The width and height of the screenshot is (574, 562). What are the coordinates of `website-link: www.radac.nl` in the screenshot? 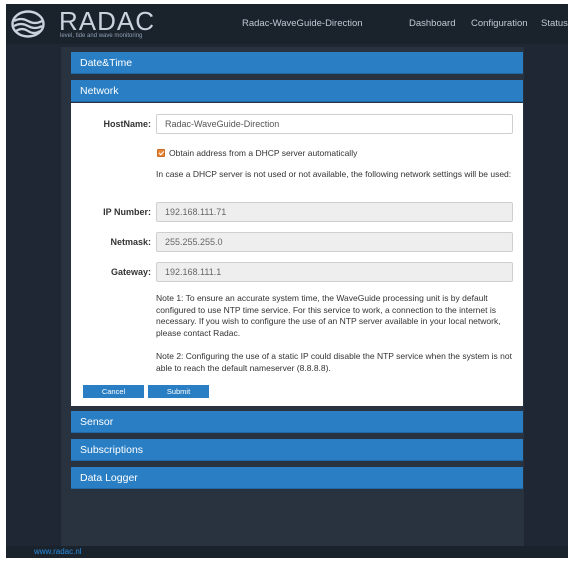 It's located at (58, 551).